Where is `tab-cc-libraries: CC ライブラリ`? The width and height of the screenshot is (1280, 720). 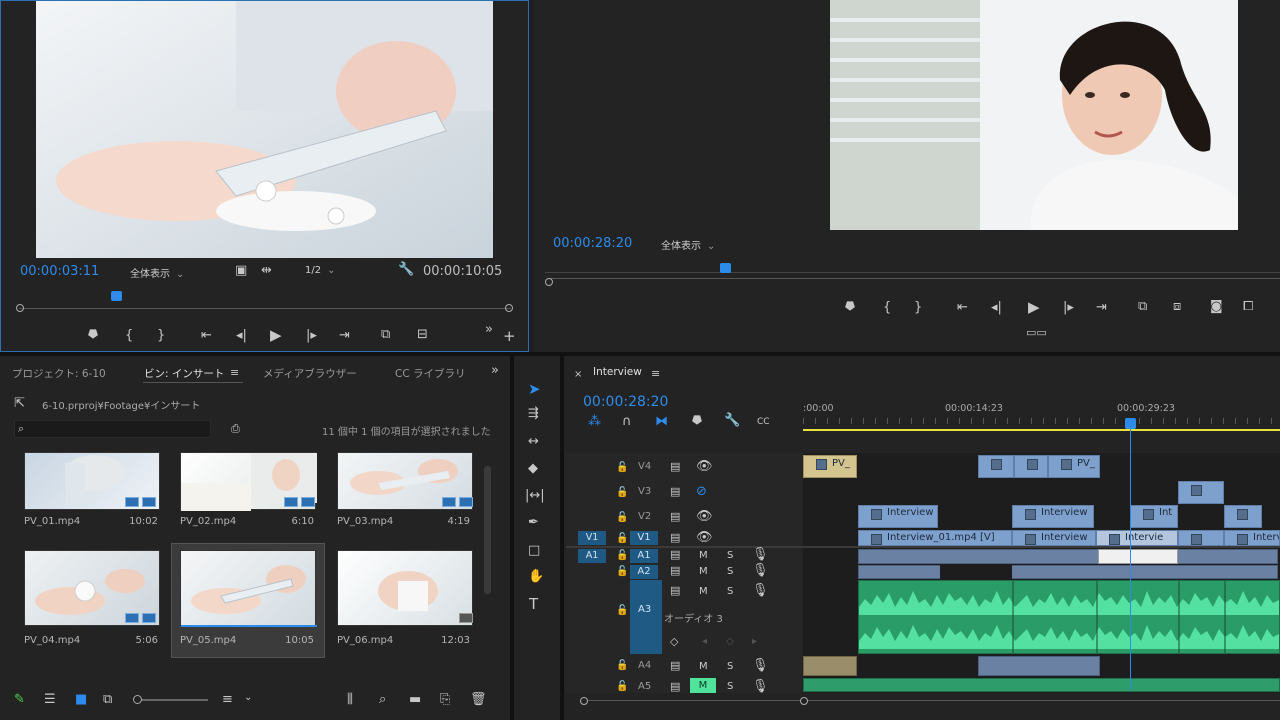
tab-cc-libraries: CC ライブラリ is located at coordinates (430, 373).